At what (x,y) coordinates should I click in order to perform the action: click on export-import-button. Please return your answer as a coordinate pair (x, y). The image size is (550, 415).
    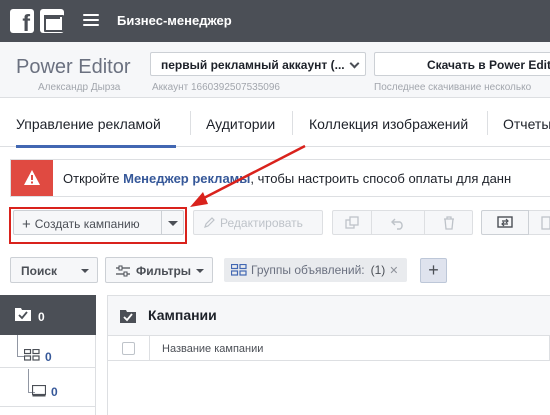
    Looking at the image, I should click on (505, 222).